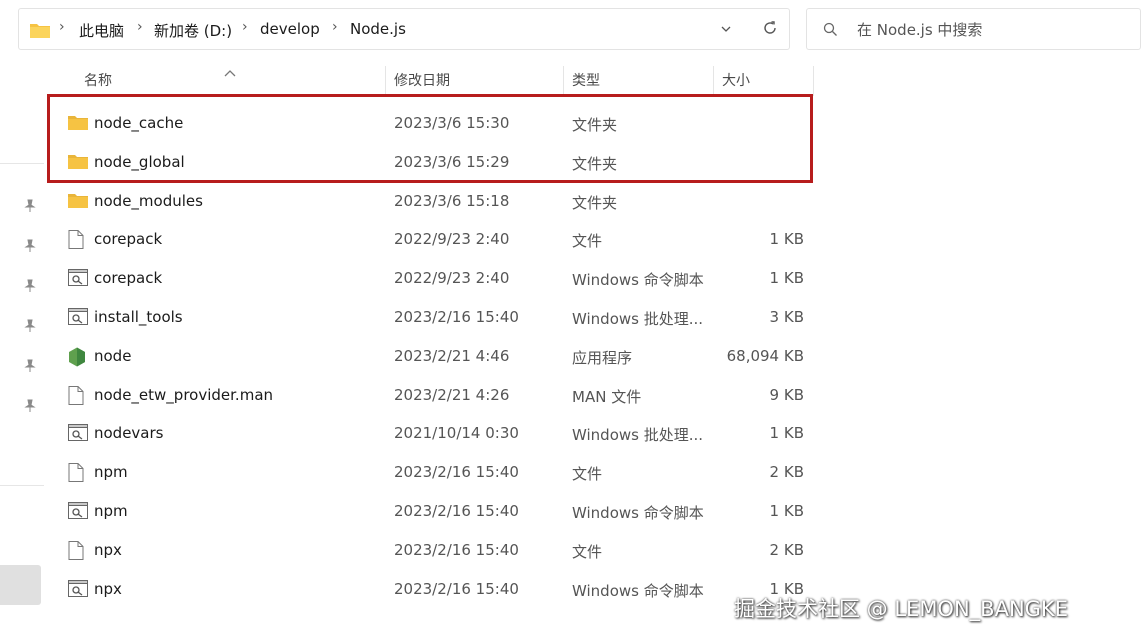 This screenshot has width=1141, height=639. I want to click on column-header-name: 名称, so click(98, 82).